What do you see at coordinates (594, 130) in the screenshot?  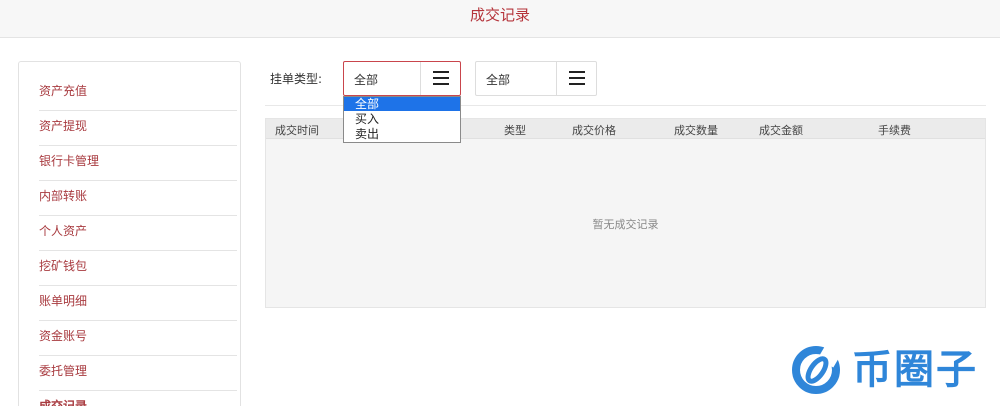 I see `column-header-trade-price: 成交价格` at bounding box center [594, 130].